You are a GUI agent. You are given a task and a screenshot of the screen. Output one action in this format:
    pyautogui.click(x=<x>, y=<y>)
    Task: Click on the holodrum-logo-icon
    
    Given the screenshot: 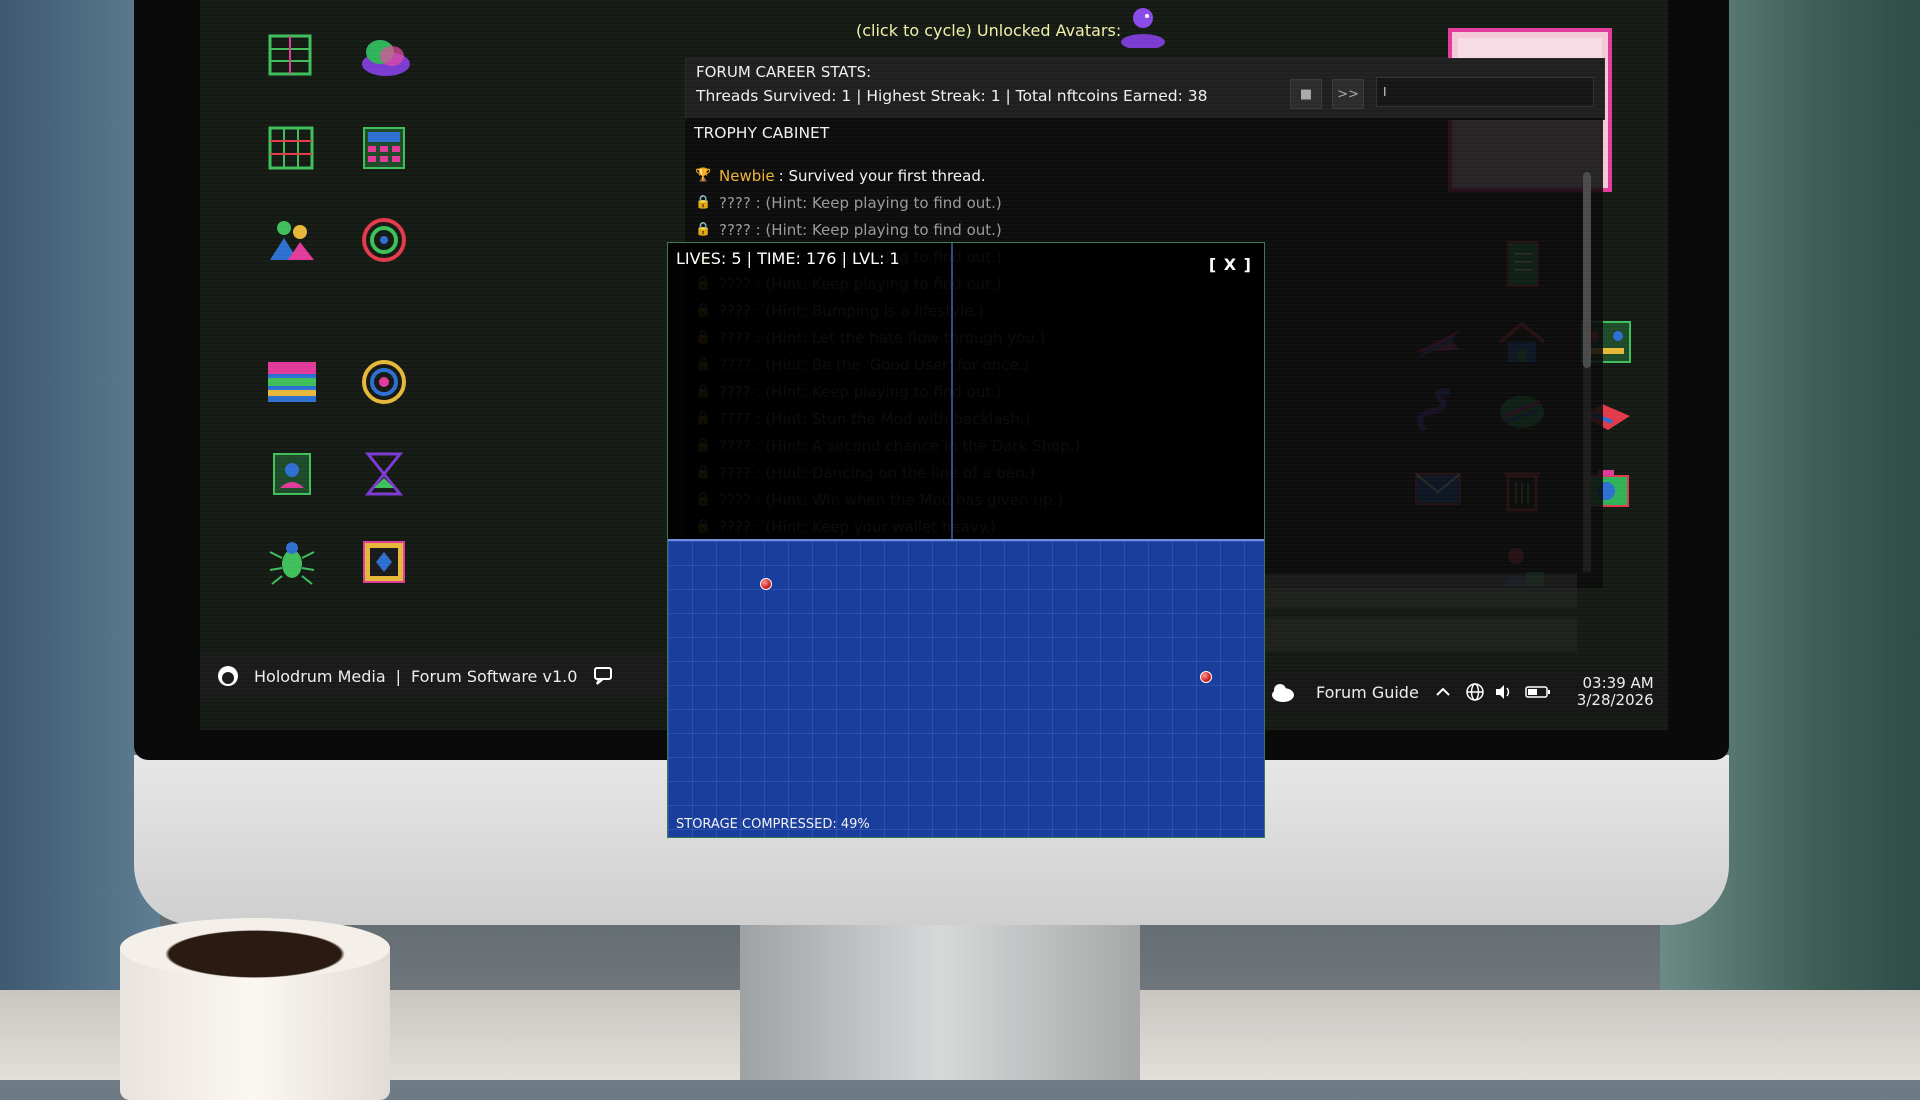 What is the action you would take?
    pyautogui.click(x=228, y=676)
    